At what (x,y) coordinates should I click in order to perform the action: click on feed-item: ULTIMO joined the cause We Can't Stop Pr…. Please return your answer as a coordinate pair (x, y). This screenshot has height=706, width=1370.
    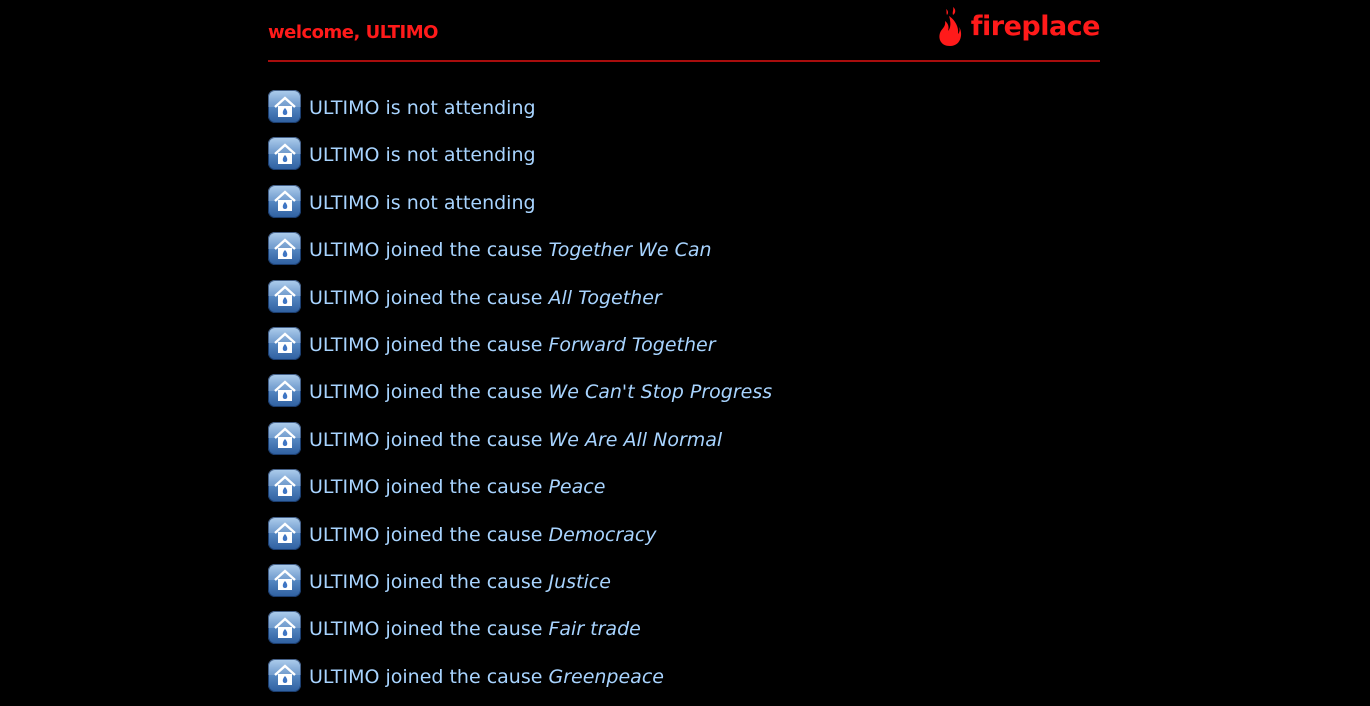
    Looking at the image, I should click on (520, 397).